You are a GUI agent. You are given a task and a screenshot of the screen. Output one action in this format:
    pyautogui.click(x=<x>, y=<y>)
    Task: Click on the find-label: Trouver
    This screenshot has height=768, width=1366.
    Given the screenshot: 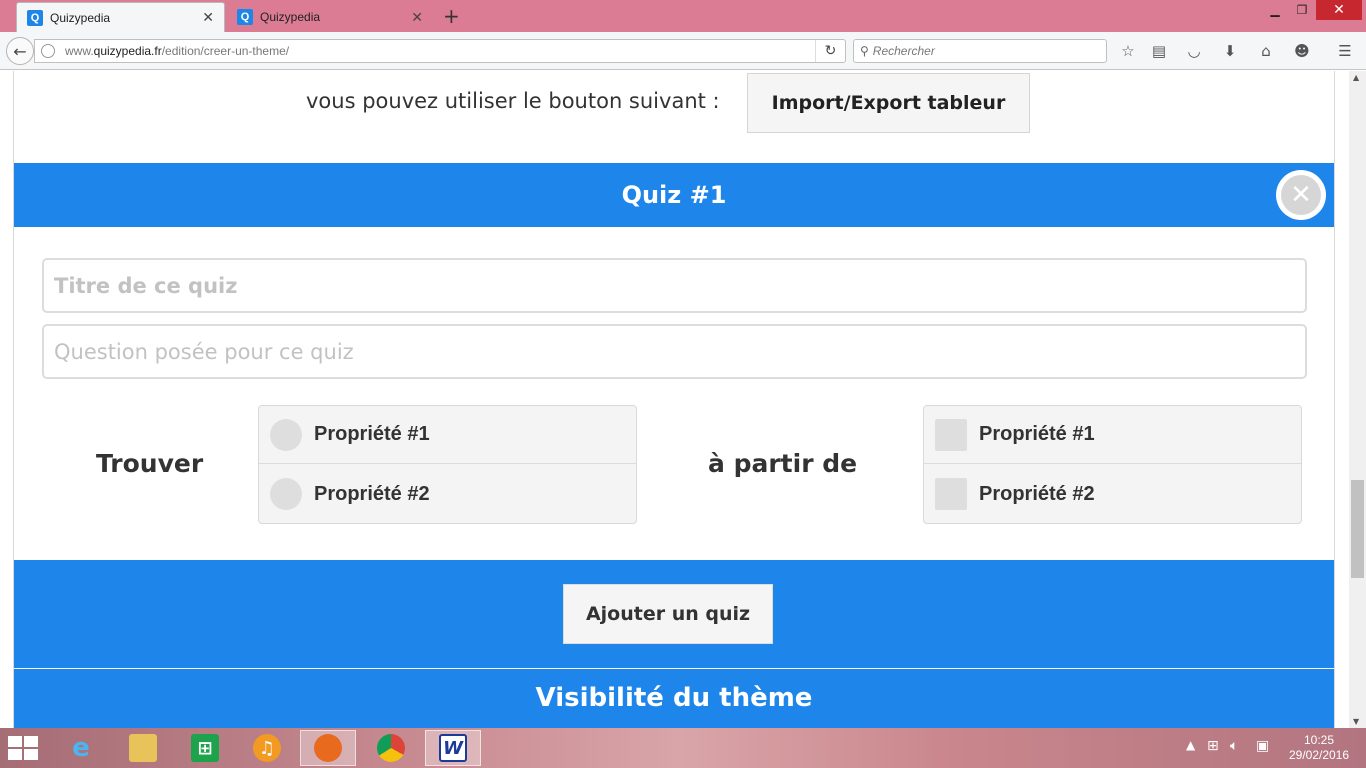 What is the action you would take?
    pyautogui.click(x=150, y=463)
    